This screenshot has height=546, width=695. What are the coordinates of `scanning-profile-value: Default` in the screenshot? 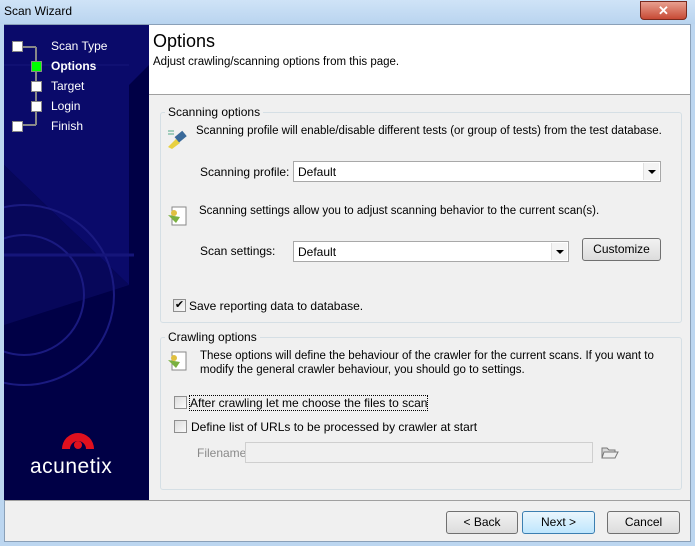 It's located at (317, 172).